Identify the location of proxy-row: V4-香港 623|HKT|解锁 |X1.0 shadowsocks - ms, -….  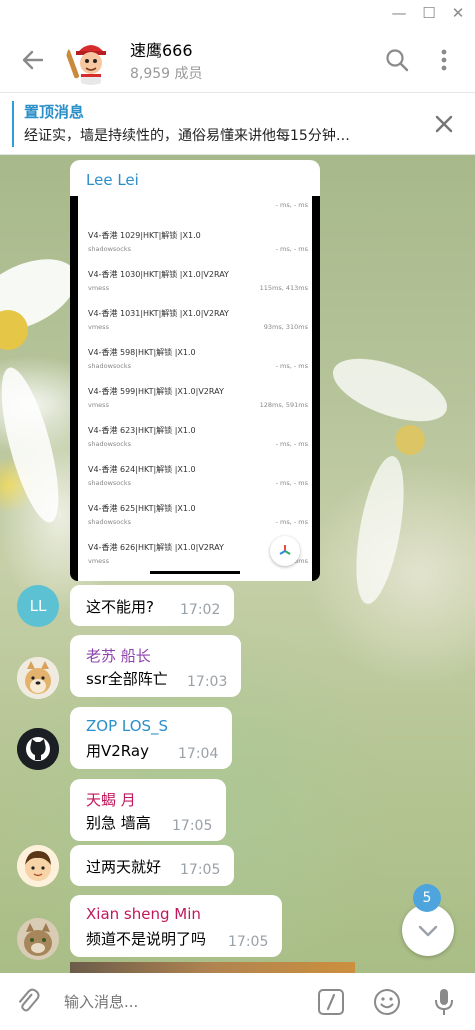
(198, 436).